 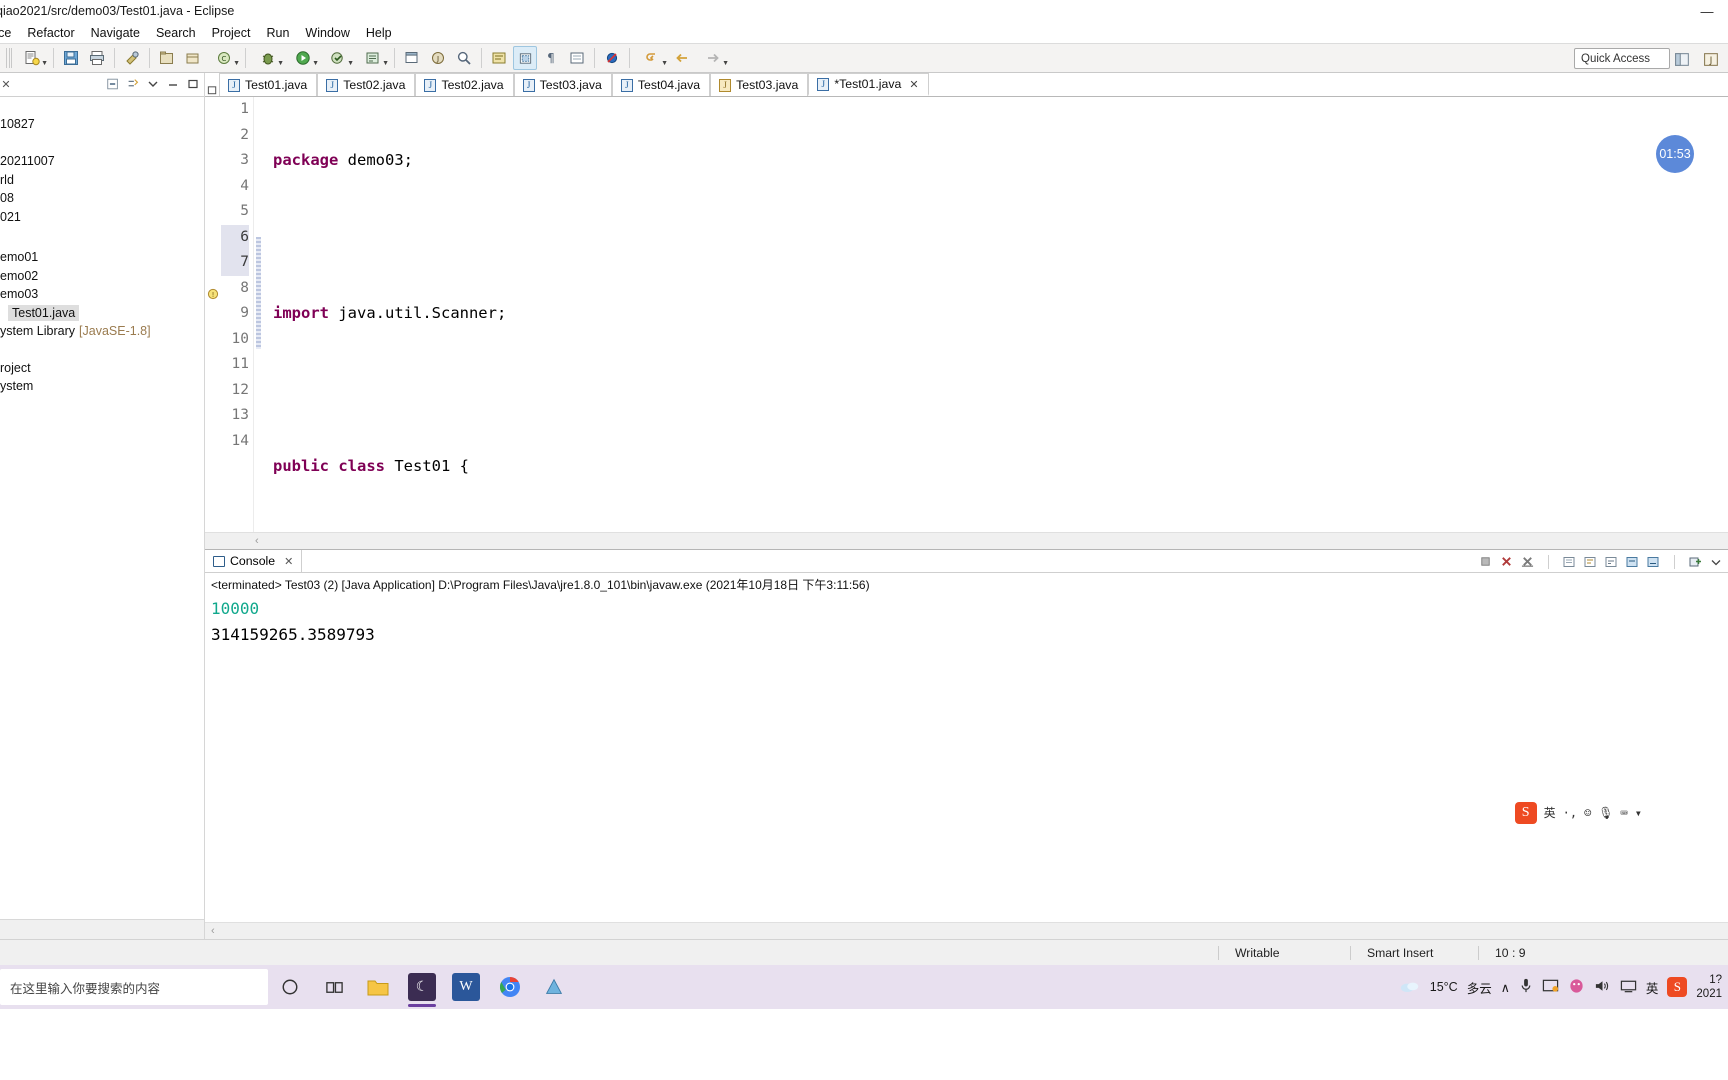 I want to click on menu-window: Window, so click(x=327, y=33).